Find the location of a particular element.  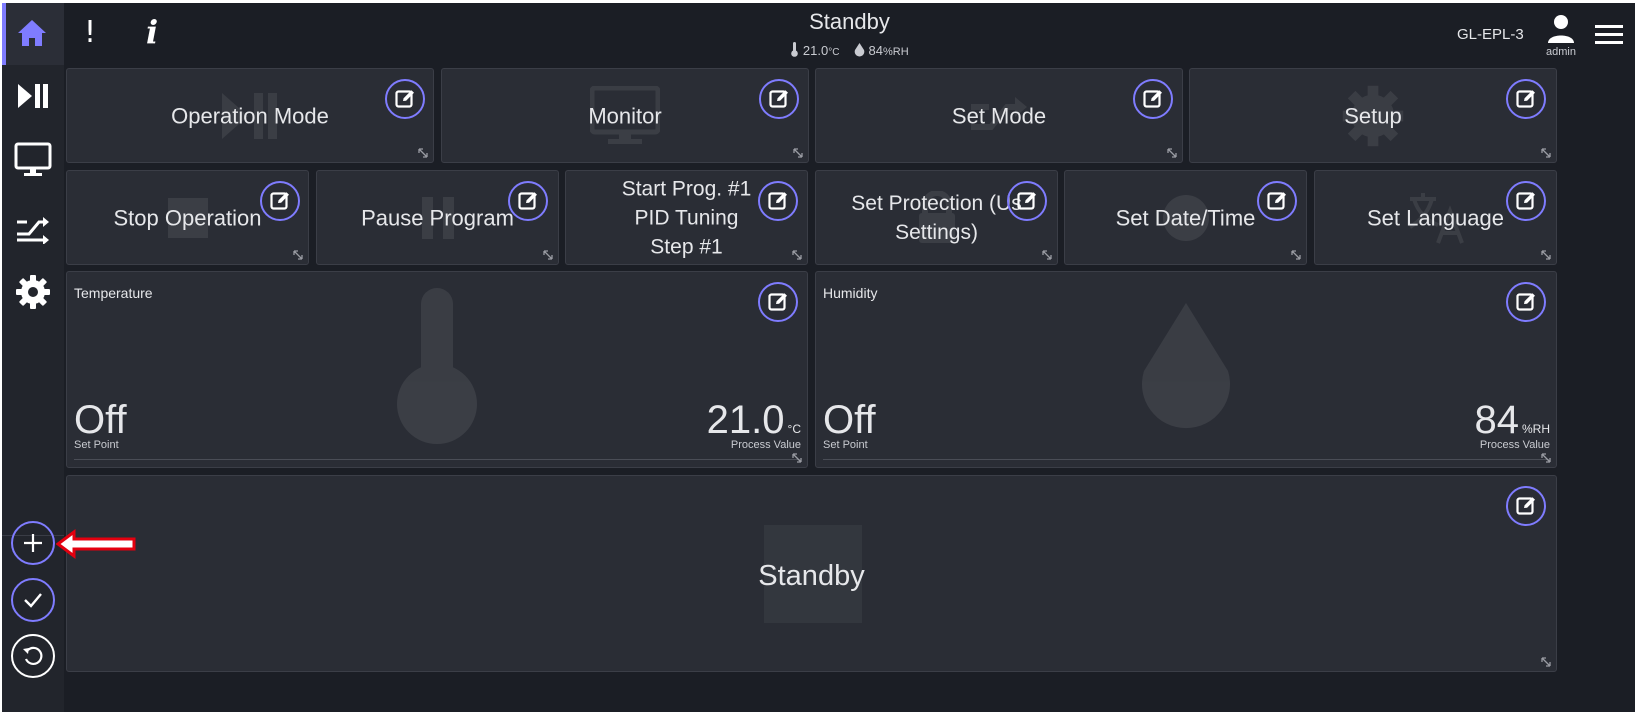

tile-label: Setup is located at coordinates (1373, 115).